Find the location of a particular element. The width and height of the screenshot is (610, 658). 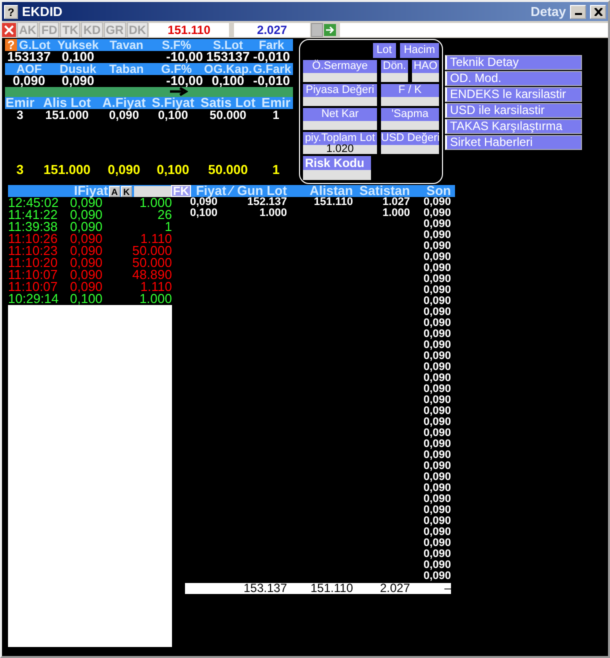

close-button is located at coordinates (598, 11).